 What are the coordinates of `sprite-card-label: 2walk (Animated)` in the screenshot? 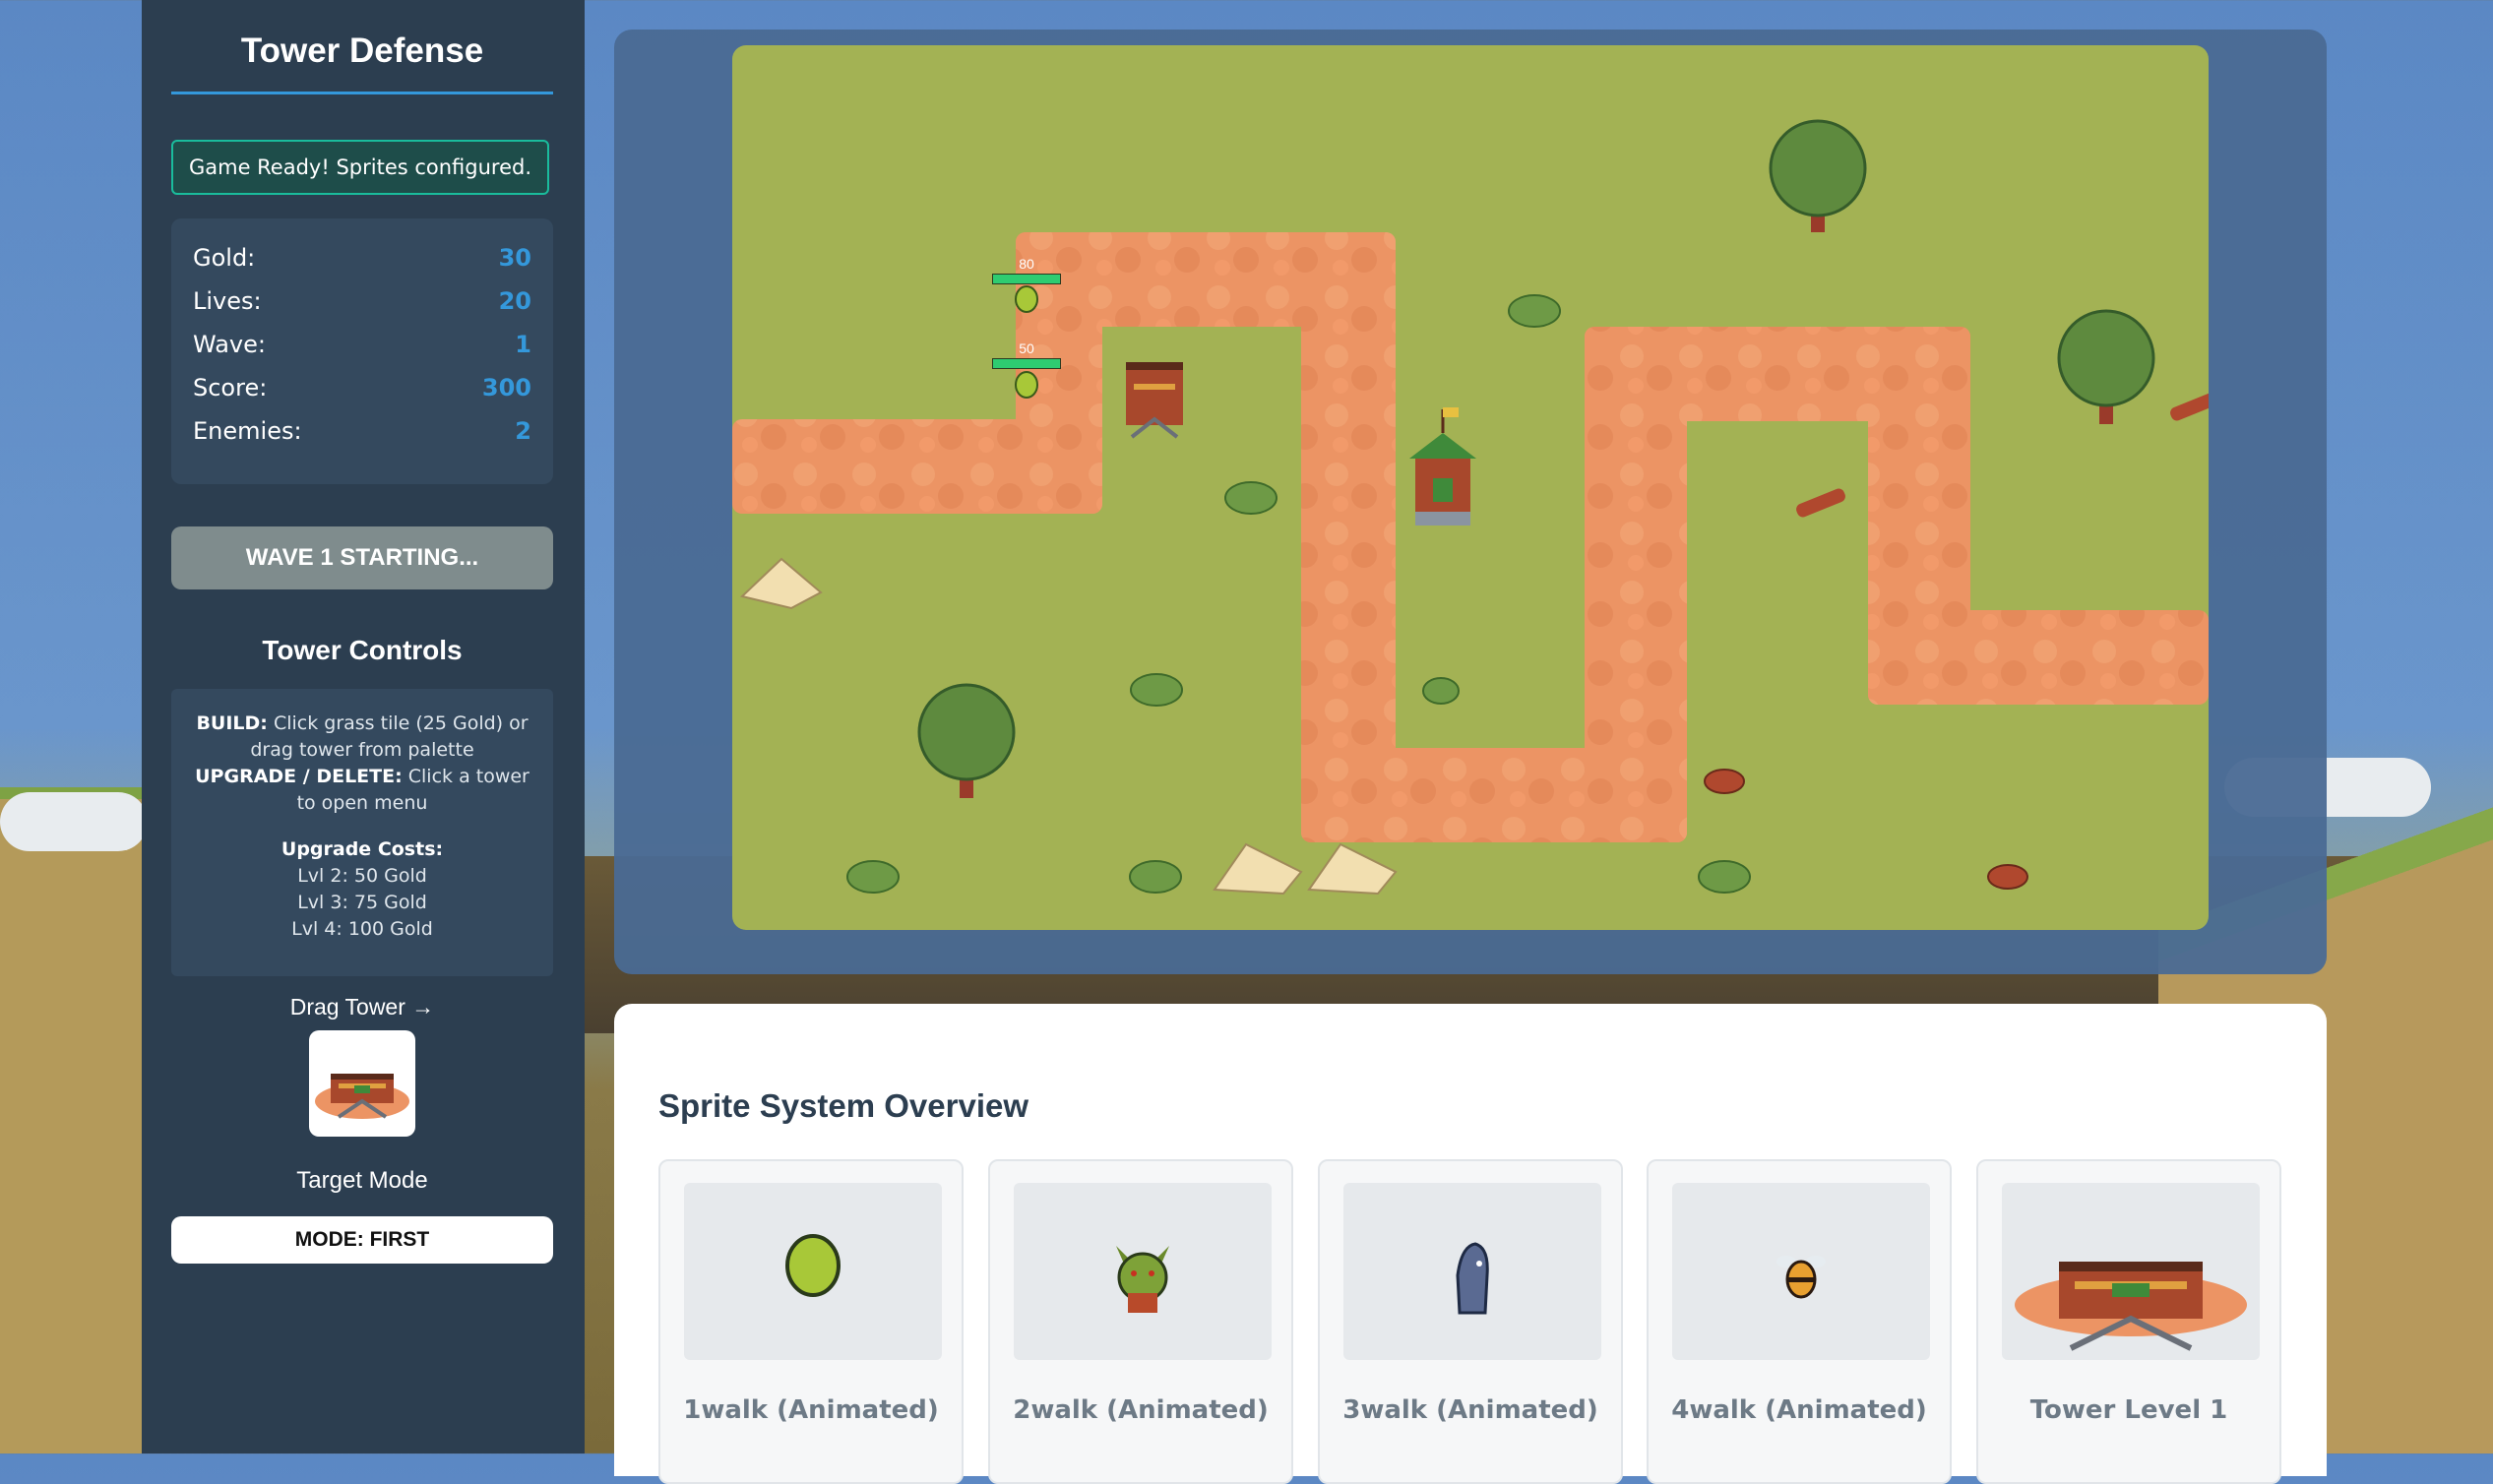 It's located at (1141, 1410).